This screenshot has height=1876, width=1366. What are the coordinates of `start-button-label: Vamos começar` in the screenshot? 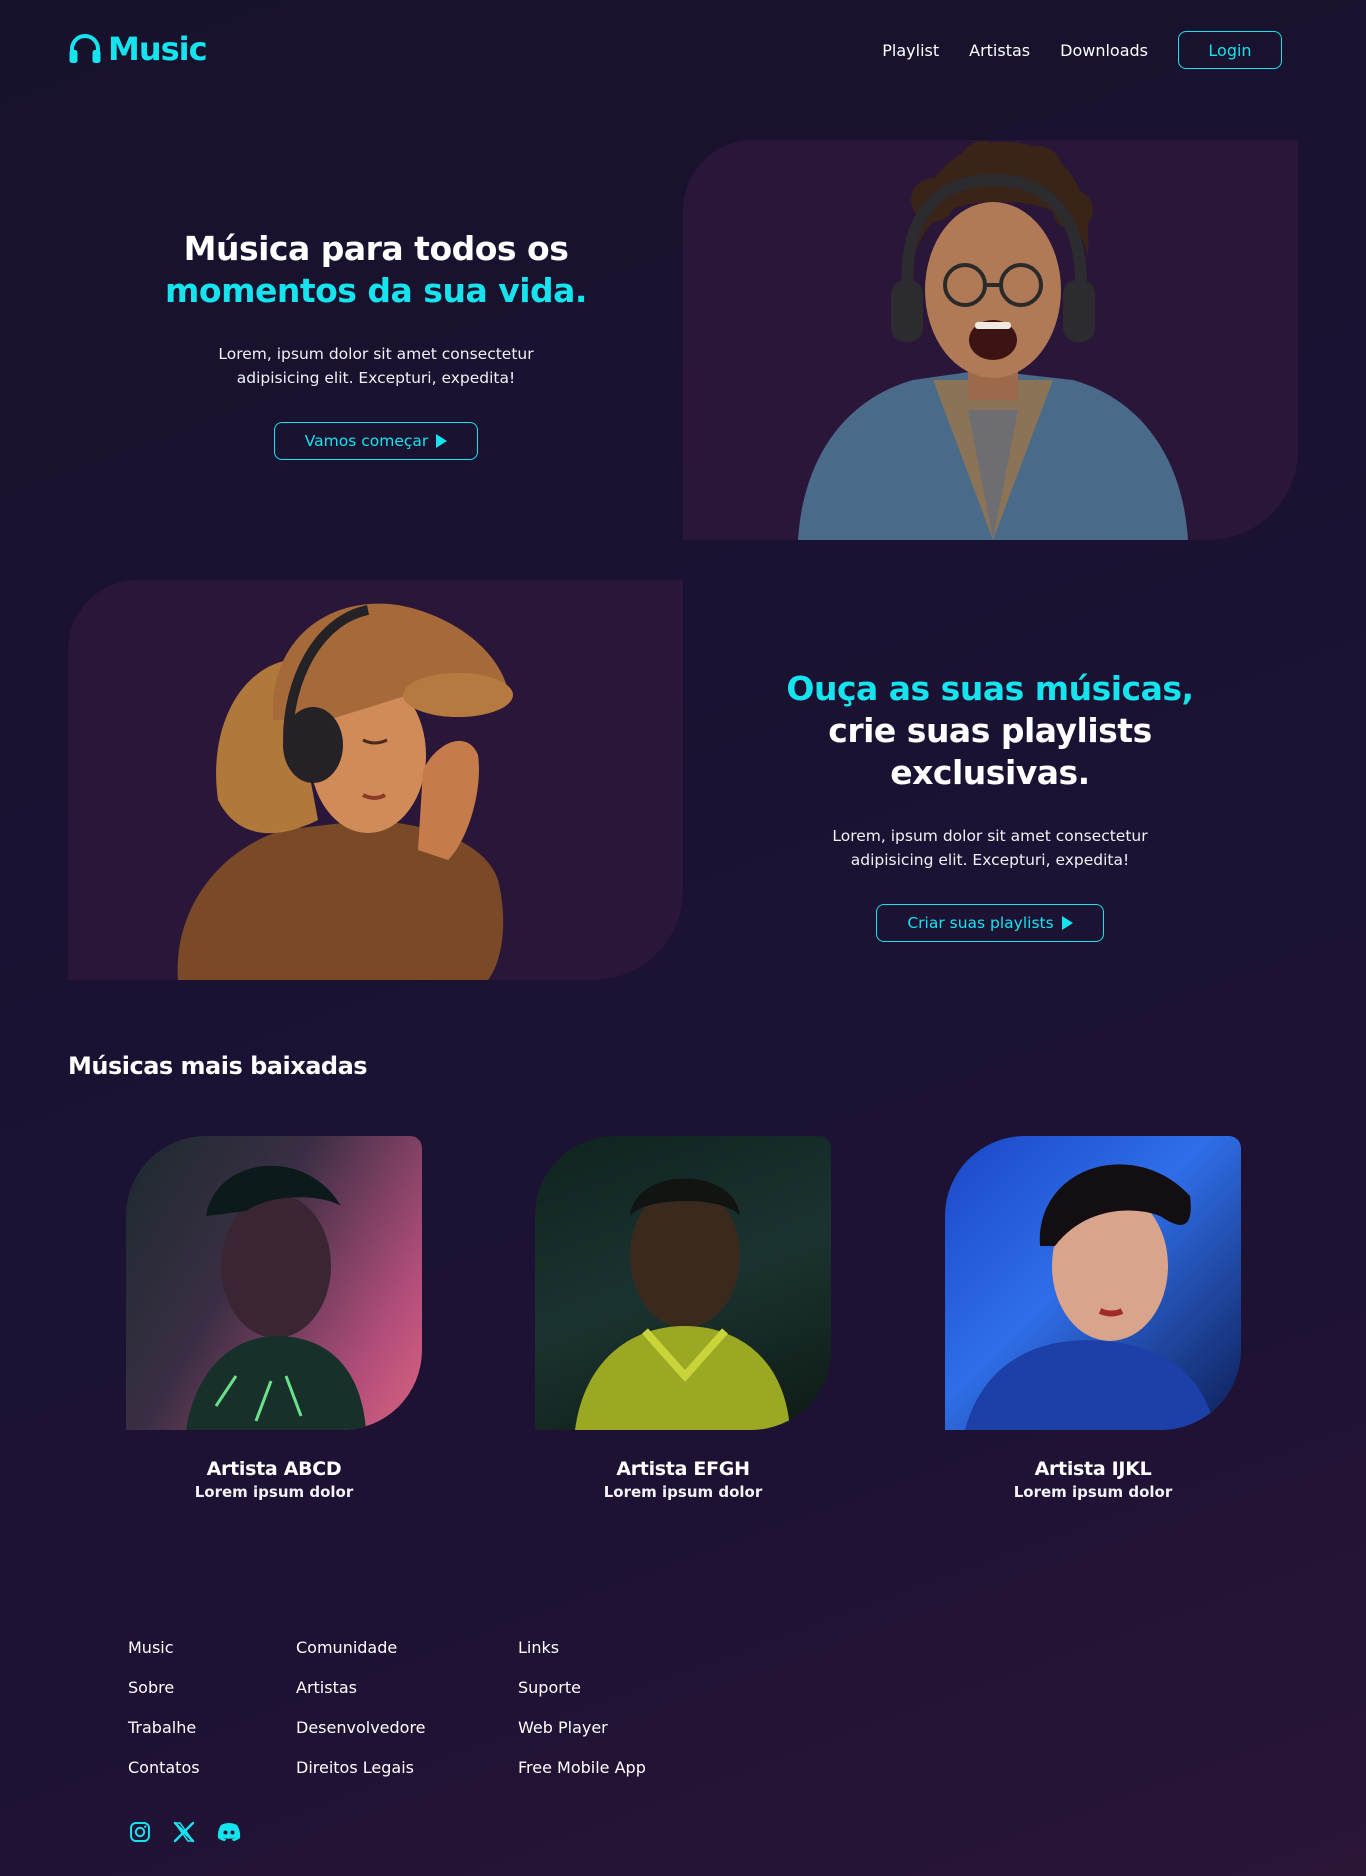 It's located at (366, 441).